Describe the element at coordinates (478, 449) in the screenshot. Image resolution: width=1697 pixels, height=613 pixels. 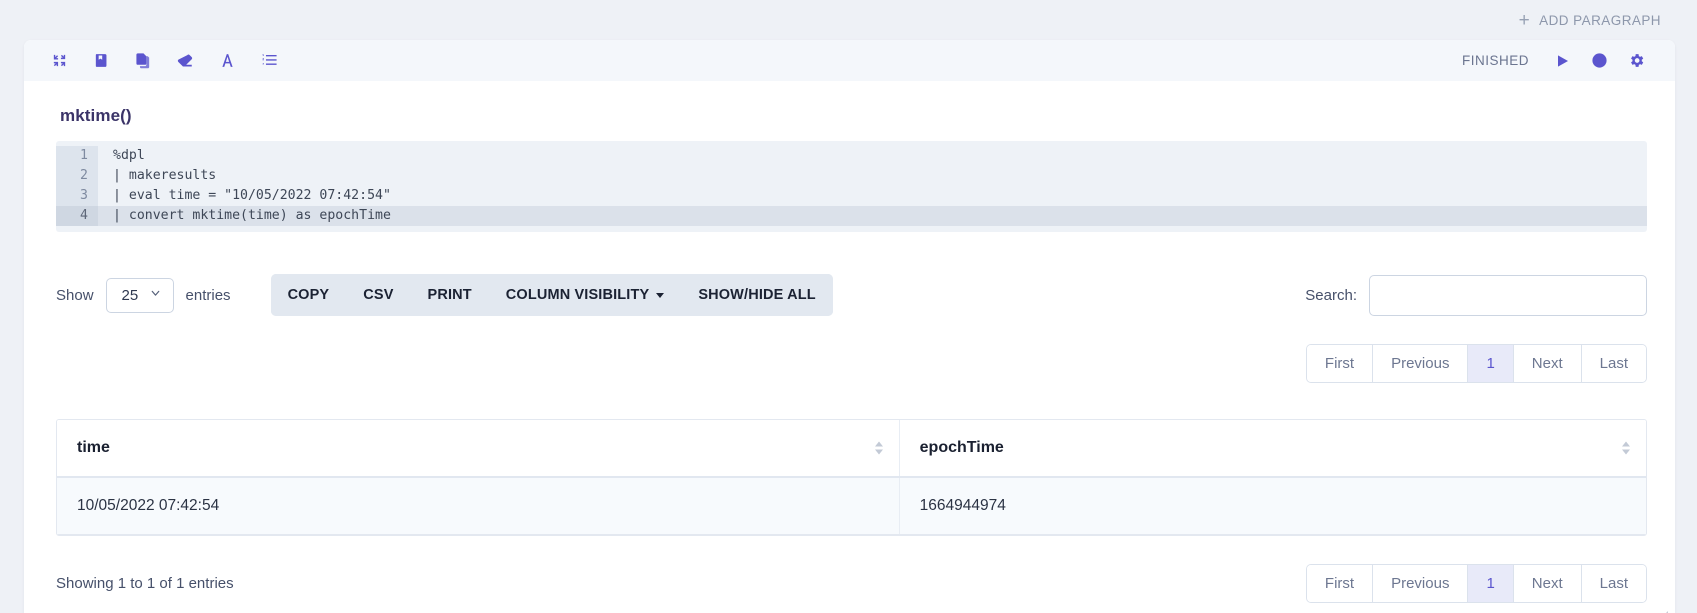
I see `column-header-time: time` at that location.